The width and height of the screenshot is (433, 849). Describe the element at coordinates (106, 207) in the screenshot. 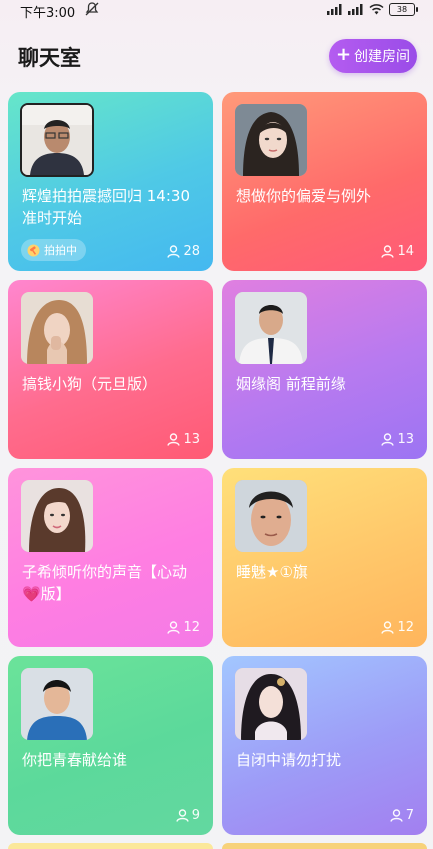

I see `room-title: 辉煌拍拍震撼回归 14:30准时开始` at that location.